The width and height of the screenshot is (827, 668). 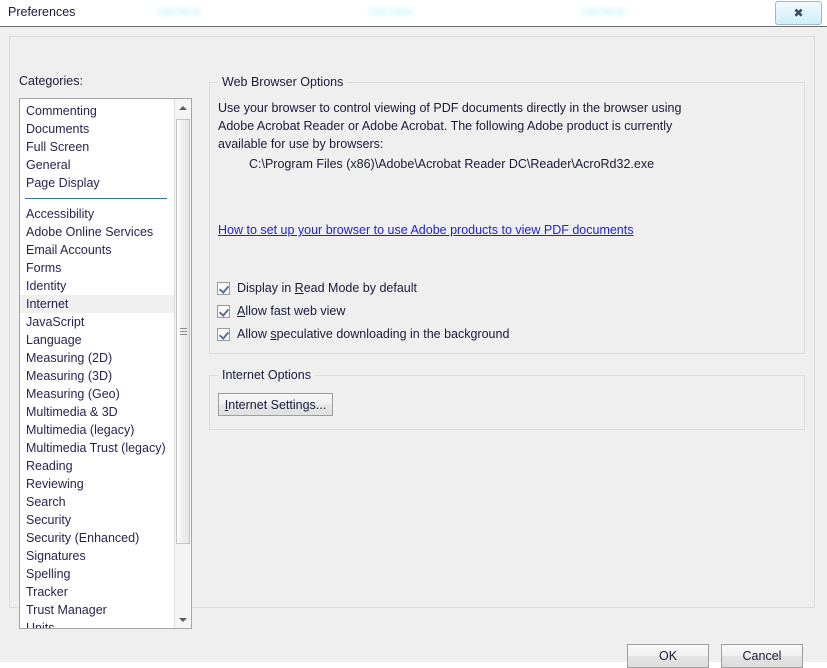 What do you see at coordinates (97, 430) in the screenshot?
I see `category-item-multimedia-legacy: Multimedia (legacy)` at bounding box center [97, 430].